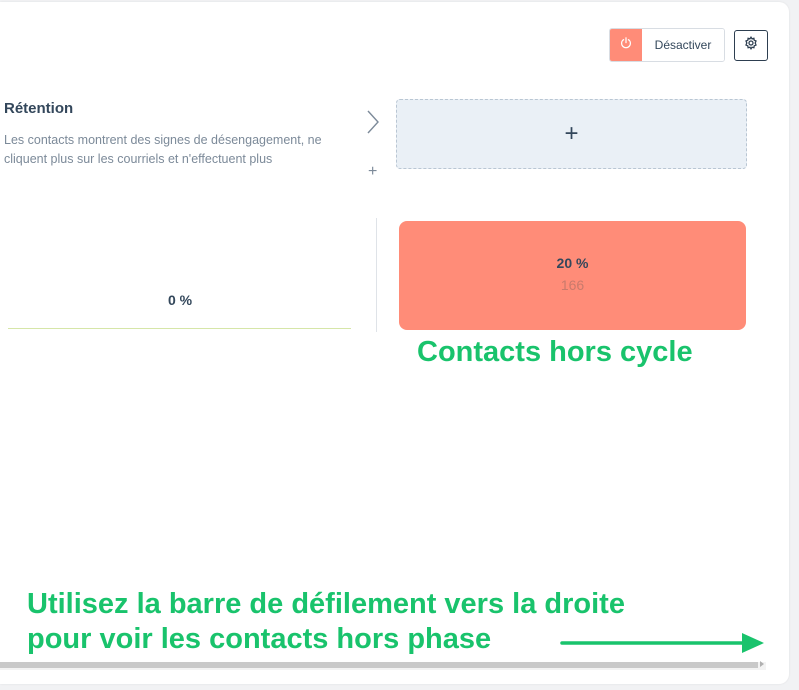 Image resolution: width=799 pixels, height=690 pixels. Describe the element at coordinates (762, 664) in the screenshot. I see `scroll-right-icon` at that location.